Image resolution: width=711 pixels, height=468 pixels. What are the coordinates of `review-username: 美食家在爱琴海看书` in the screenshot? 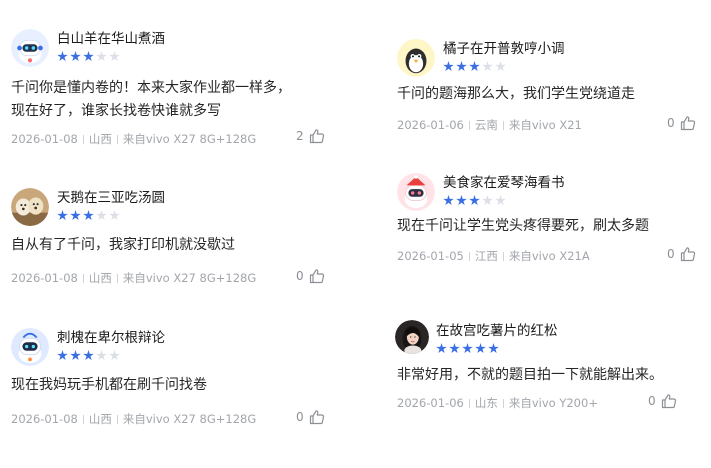 It's located at (504, 183).